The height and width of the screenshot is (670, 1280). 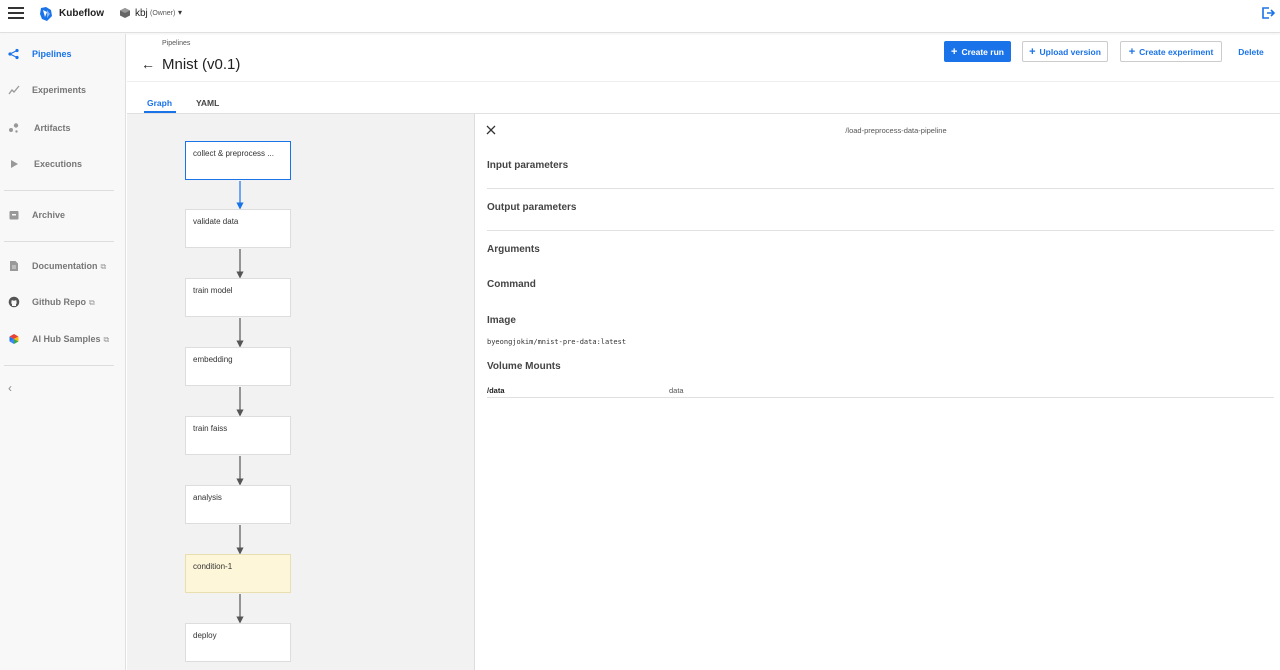 I want to click on delete-button: Delete, so click(x=1251, y=51).